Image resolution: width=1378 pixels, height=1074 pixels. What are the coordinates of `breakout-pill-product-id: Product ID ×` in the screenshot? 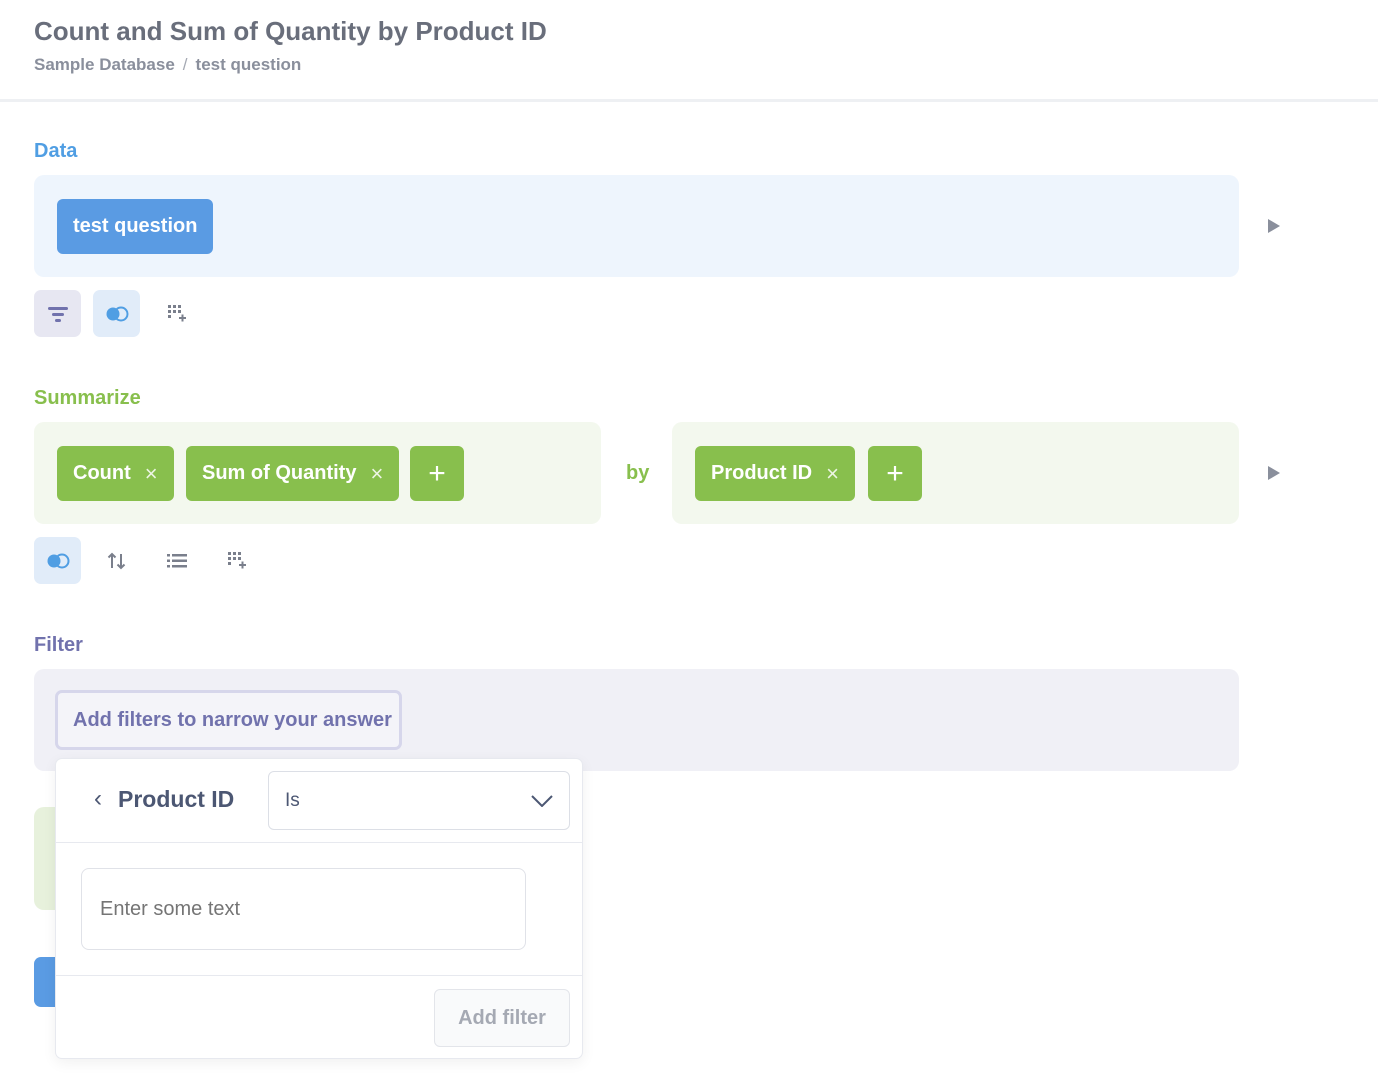 It's located at (775, 473).